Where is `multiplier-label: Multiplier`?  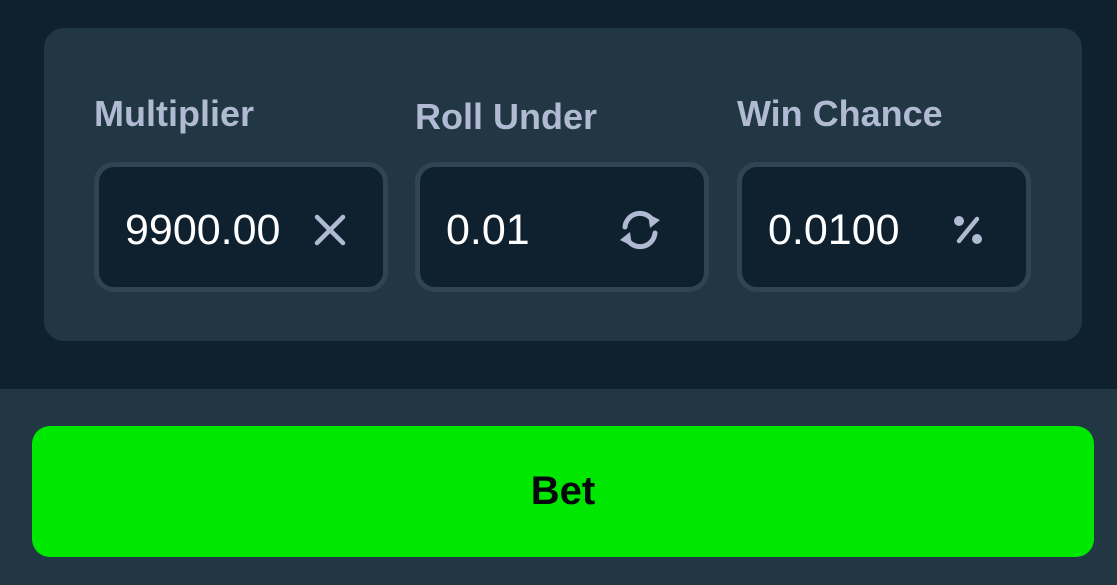 multiplier-label: Multiplier is located at coordinates (174, 113).